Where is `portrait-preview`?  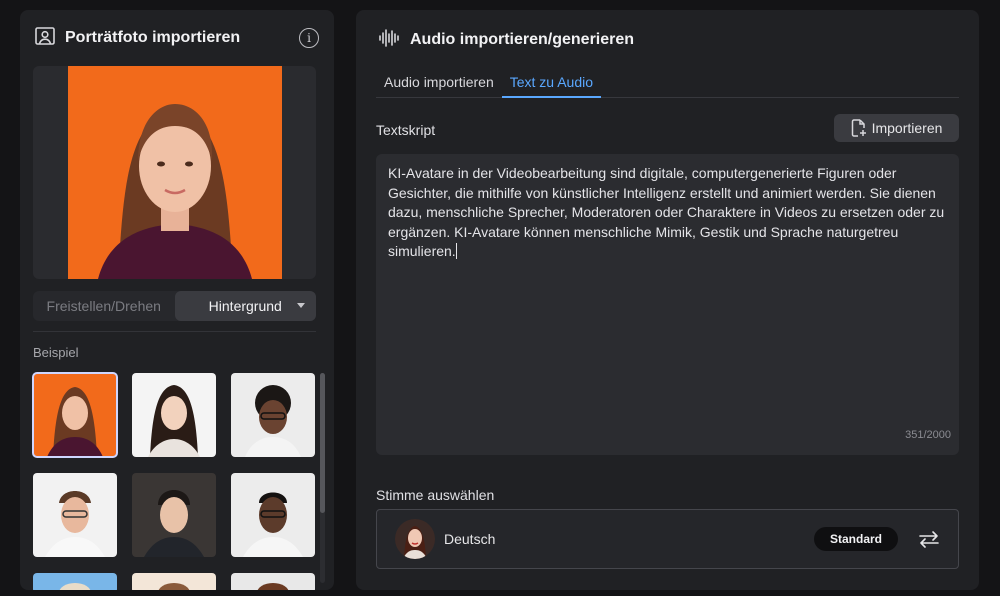
portrait-preview is located at coordinates (174, 172).